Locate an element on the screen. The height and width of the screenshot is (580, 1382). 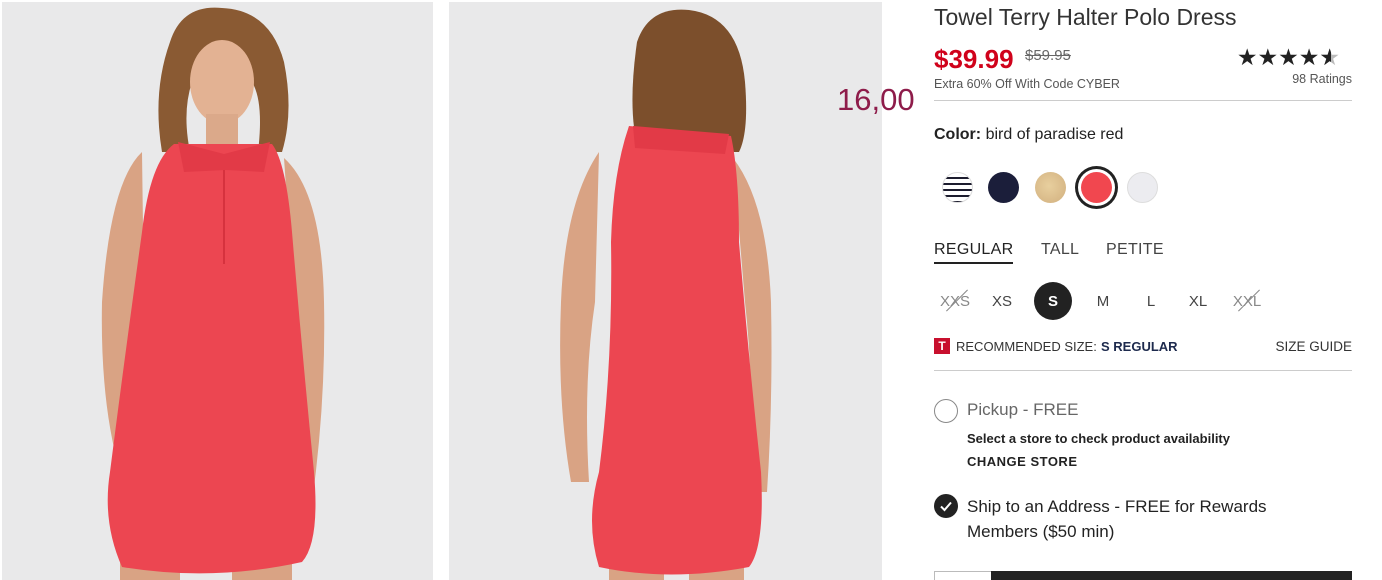
size-guide-link: SIZE GUIDE is located at coordinates (1313, 346).